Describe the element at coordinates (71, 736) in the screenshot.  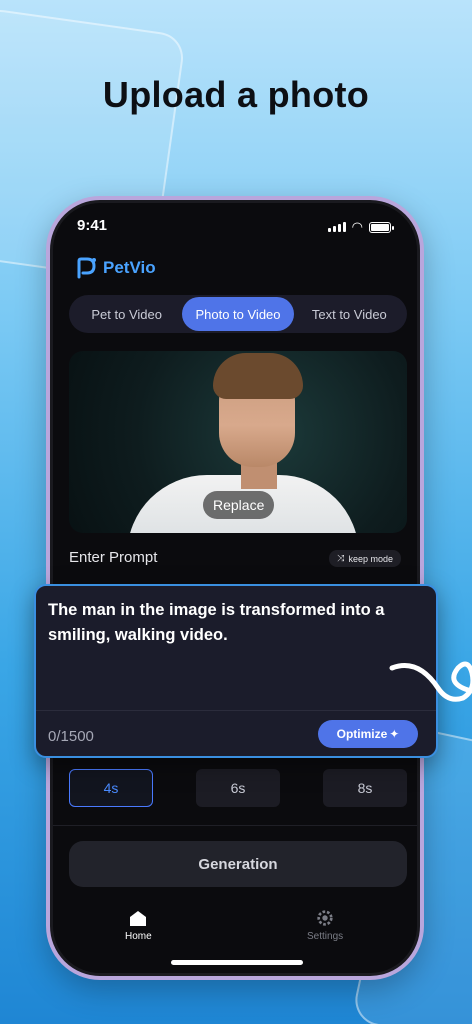
I see `character-counter: 0/1500` at that location.